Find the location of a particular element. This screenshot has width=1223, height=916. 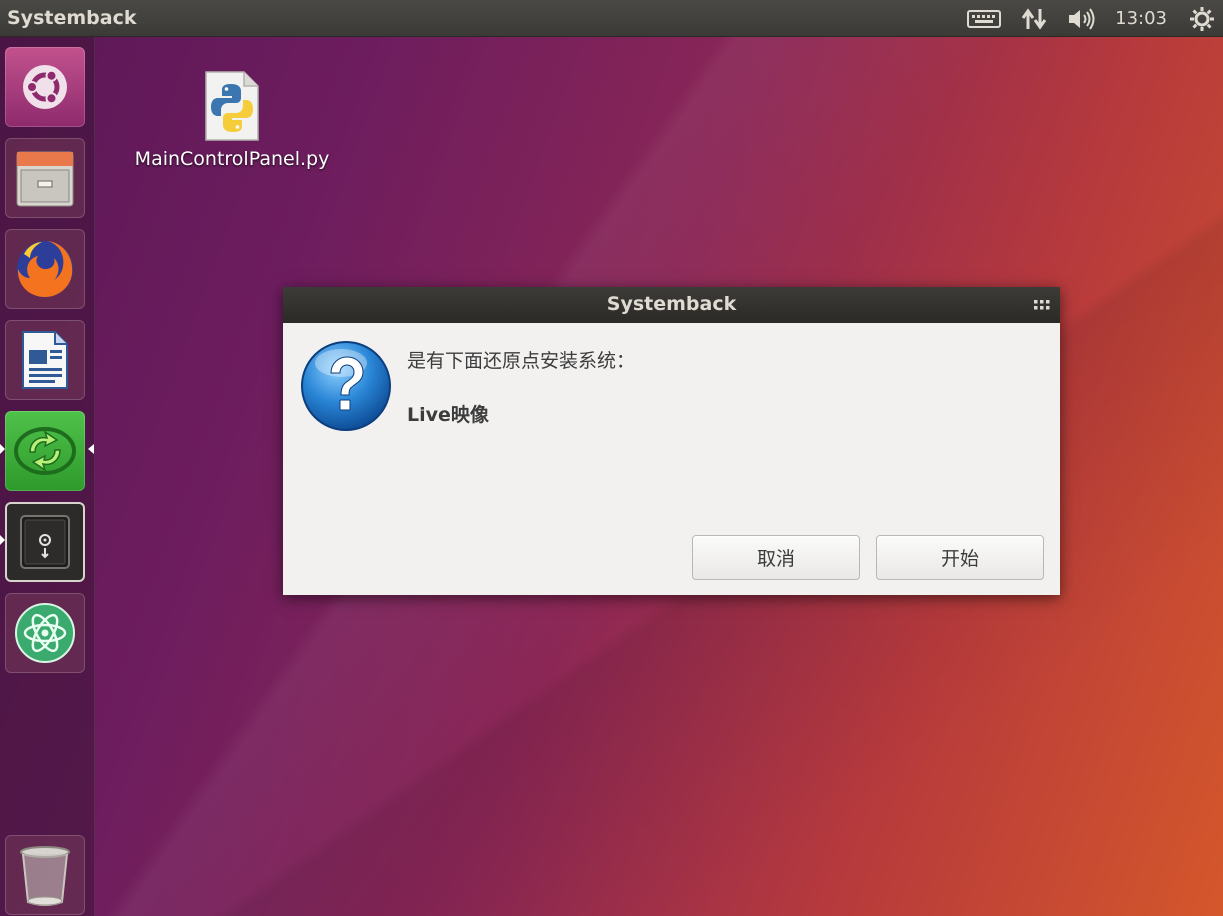

atom-icon is located at coordinates (45, 633).